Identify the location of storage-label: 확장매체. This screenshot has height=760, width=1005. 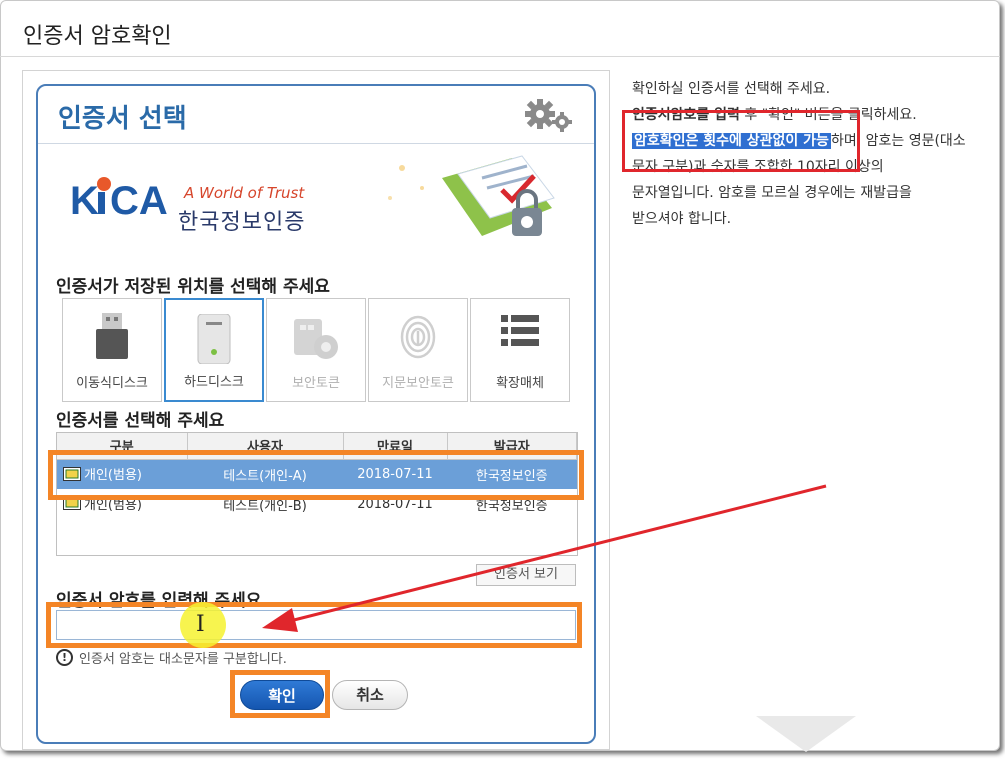
(520, 383).